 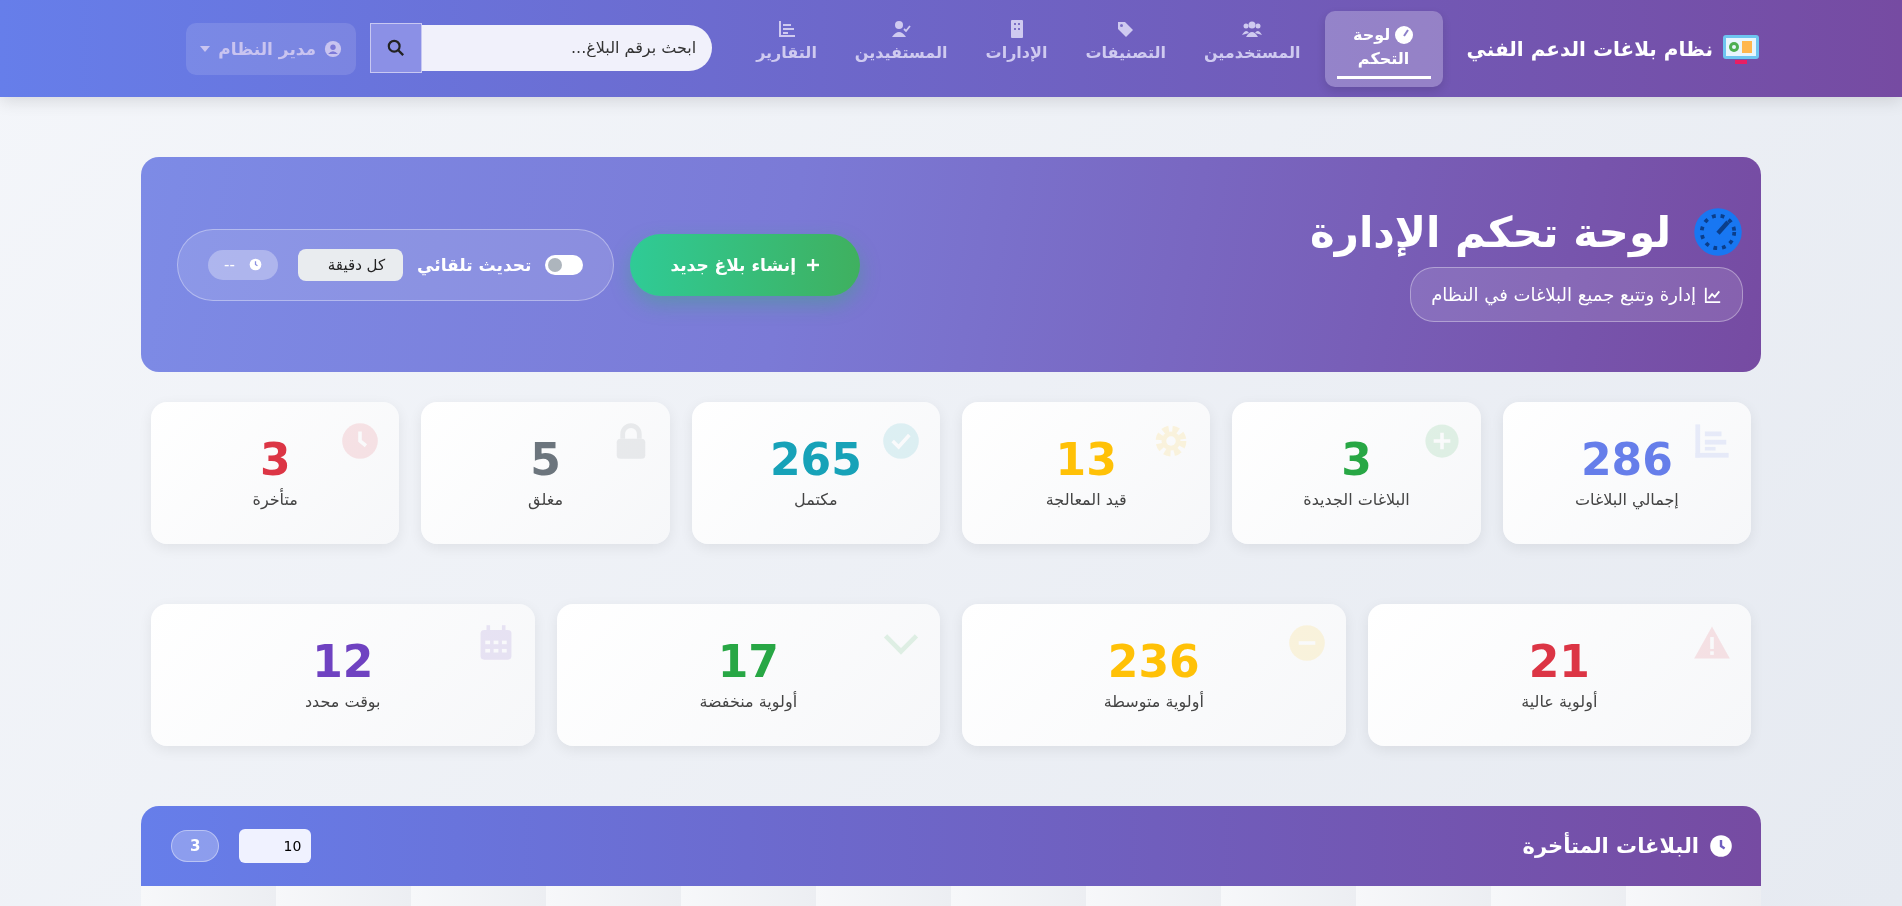 What do you see at coordinates (1125, 48) in the screenshot?
I see `nav-link: التصنيفات` at bounding box center [1125, 48].